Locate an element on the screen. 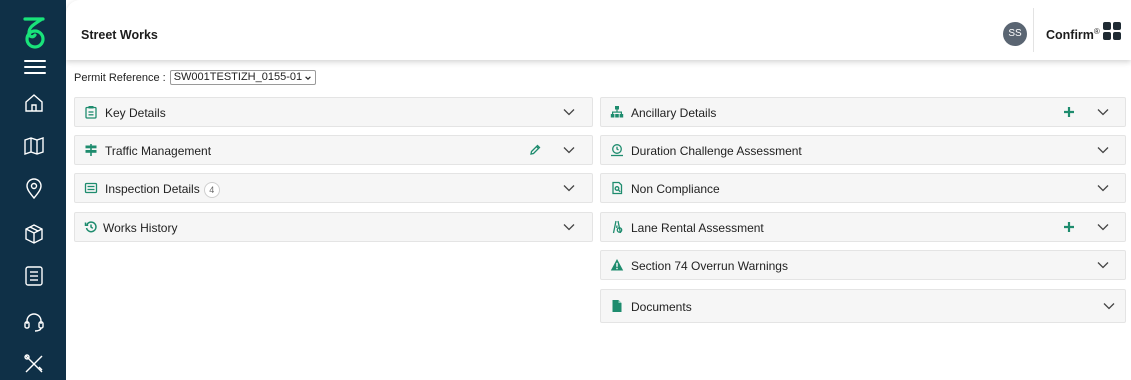 Image resolution: width=1131 pixels, height=380 pixels. warning-icon is located at coordinates (617, 265).